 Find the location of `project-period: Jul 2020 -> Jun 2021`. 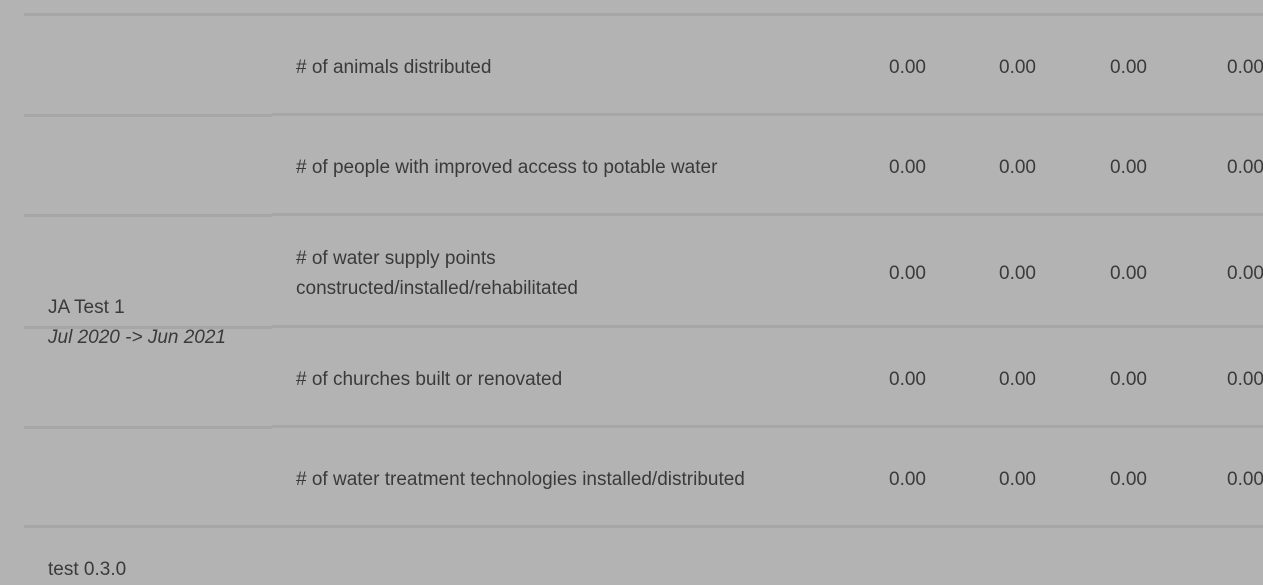

project-period: Jul 2020 -> Jun 2021 is located at coordinates (137, 337).